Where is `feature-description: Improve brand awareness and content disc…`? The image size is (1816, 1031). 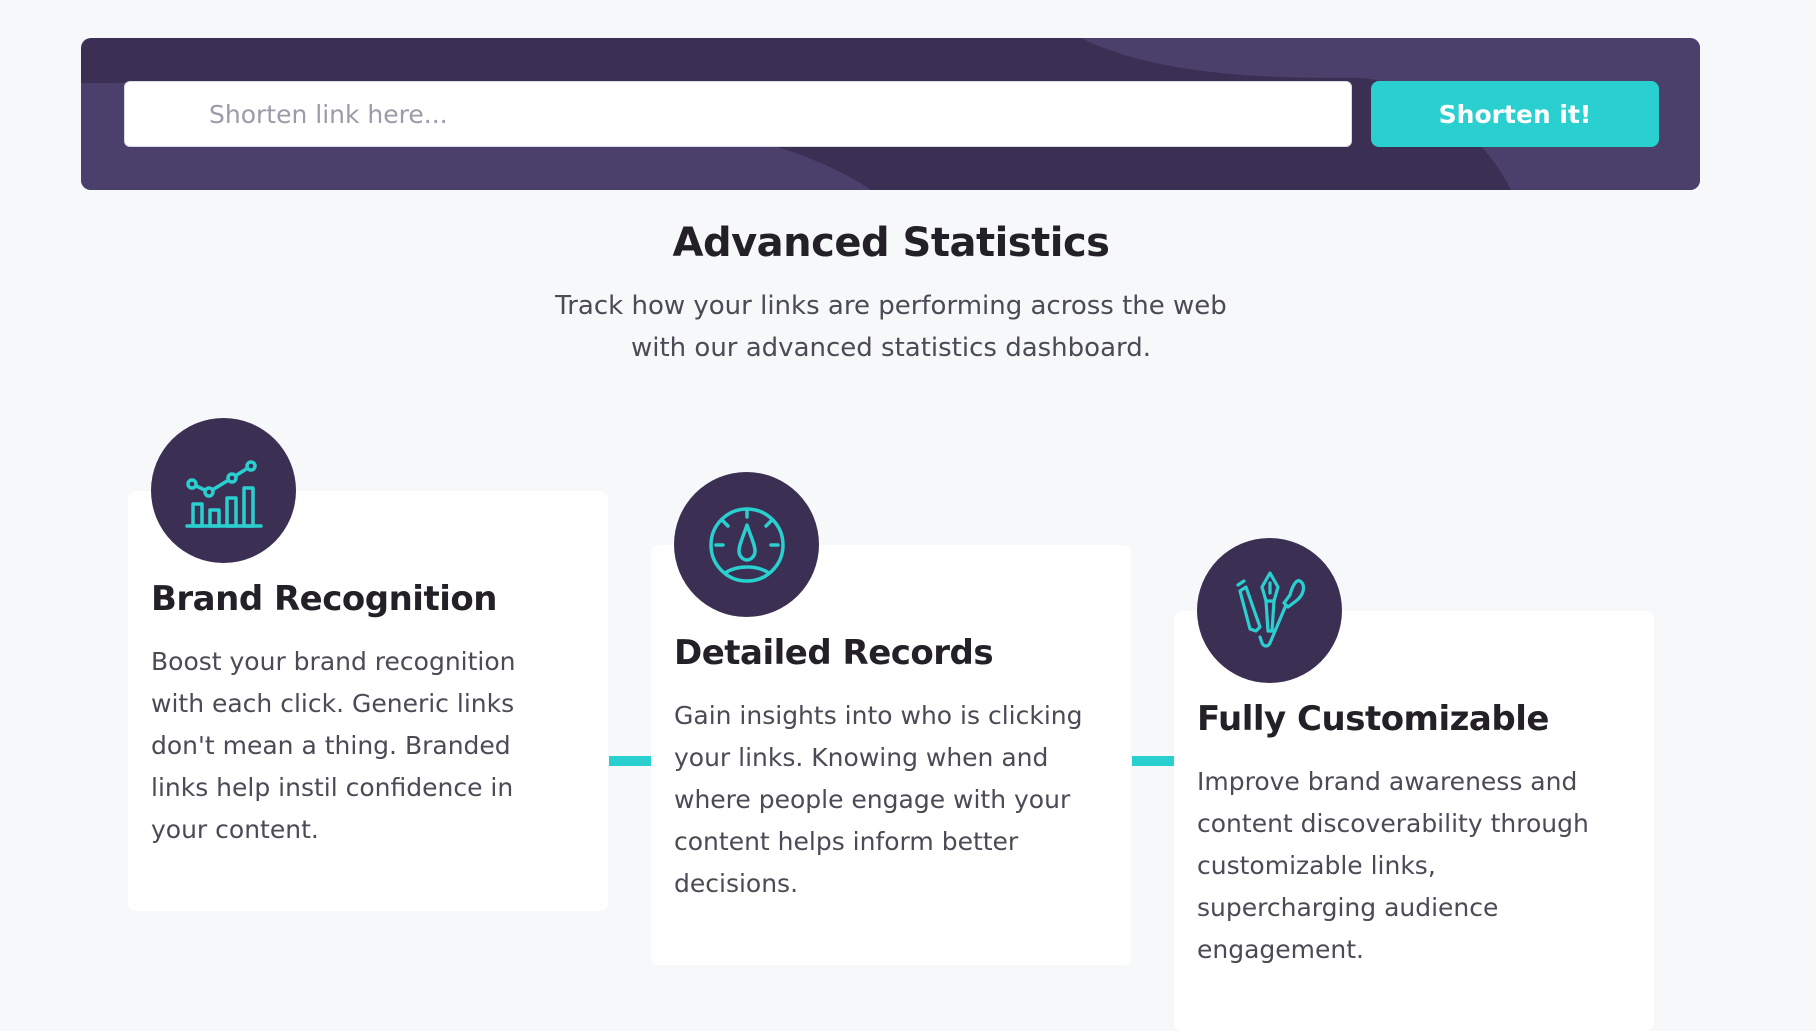
feature-description: Improve brand awareness and content disc… is located at coordinates (1393, 865).